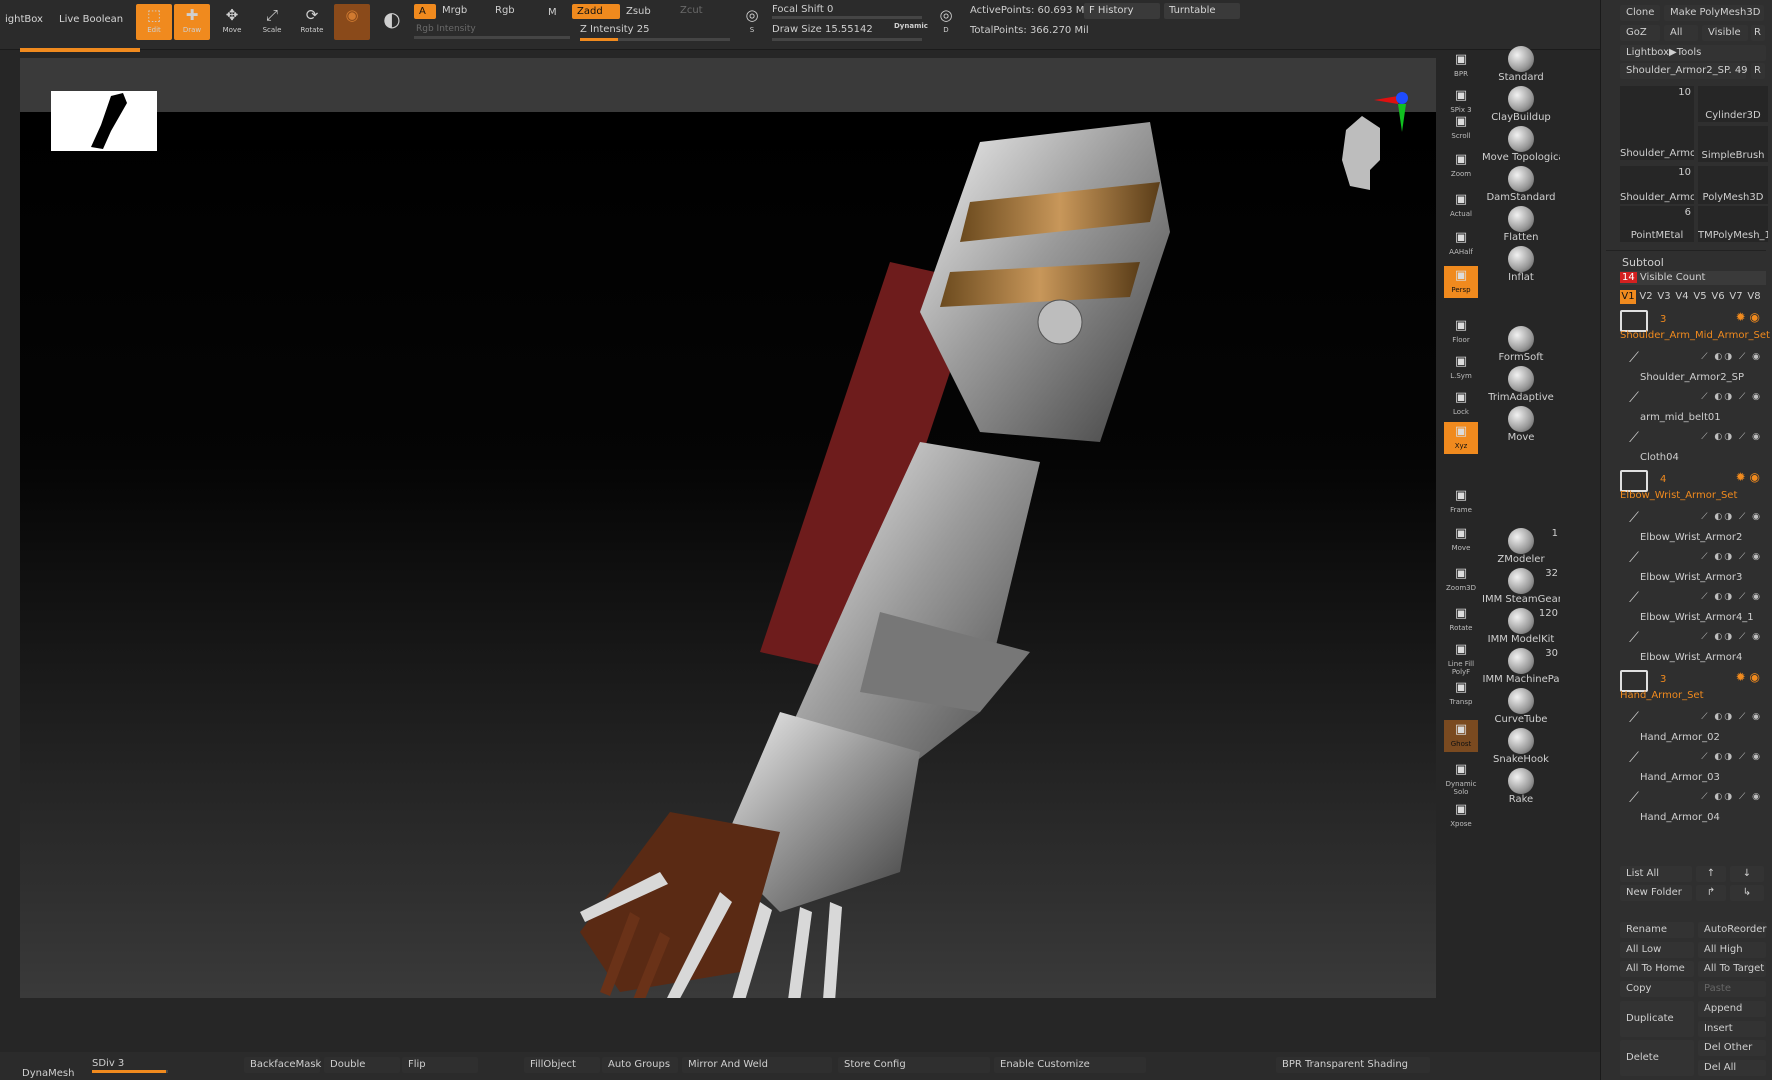  What do you see at coordinates (446, 29) in the screenshot?
I see `rgb-intensity-slider: Rgb Intensity` at bounding box center [446, 29].